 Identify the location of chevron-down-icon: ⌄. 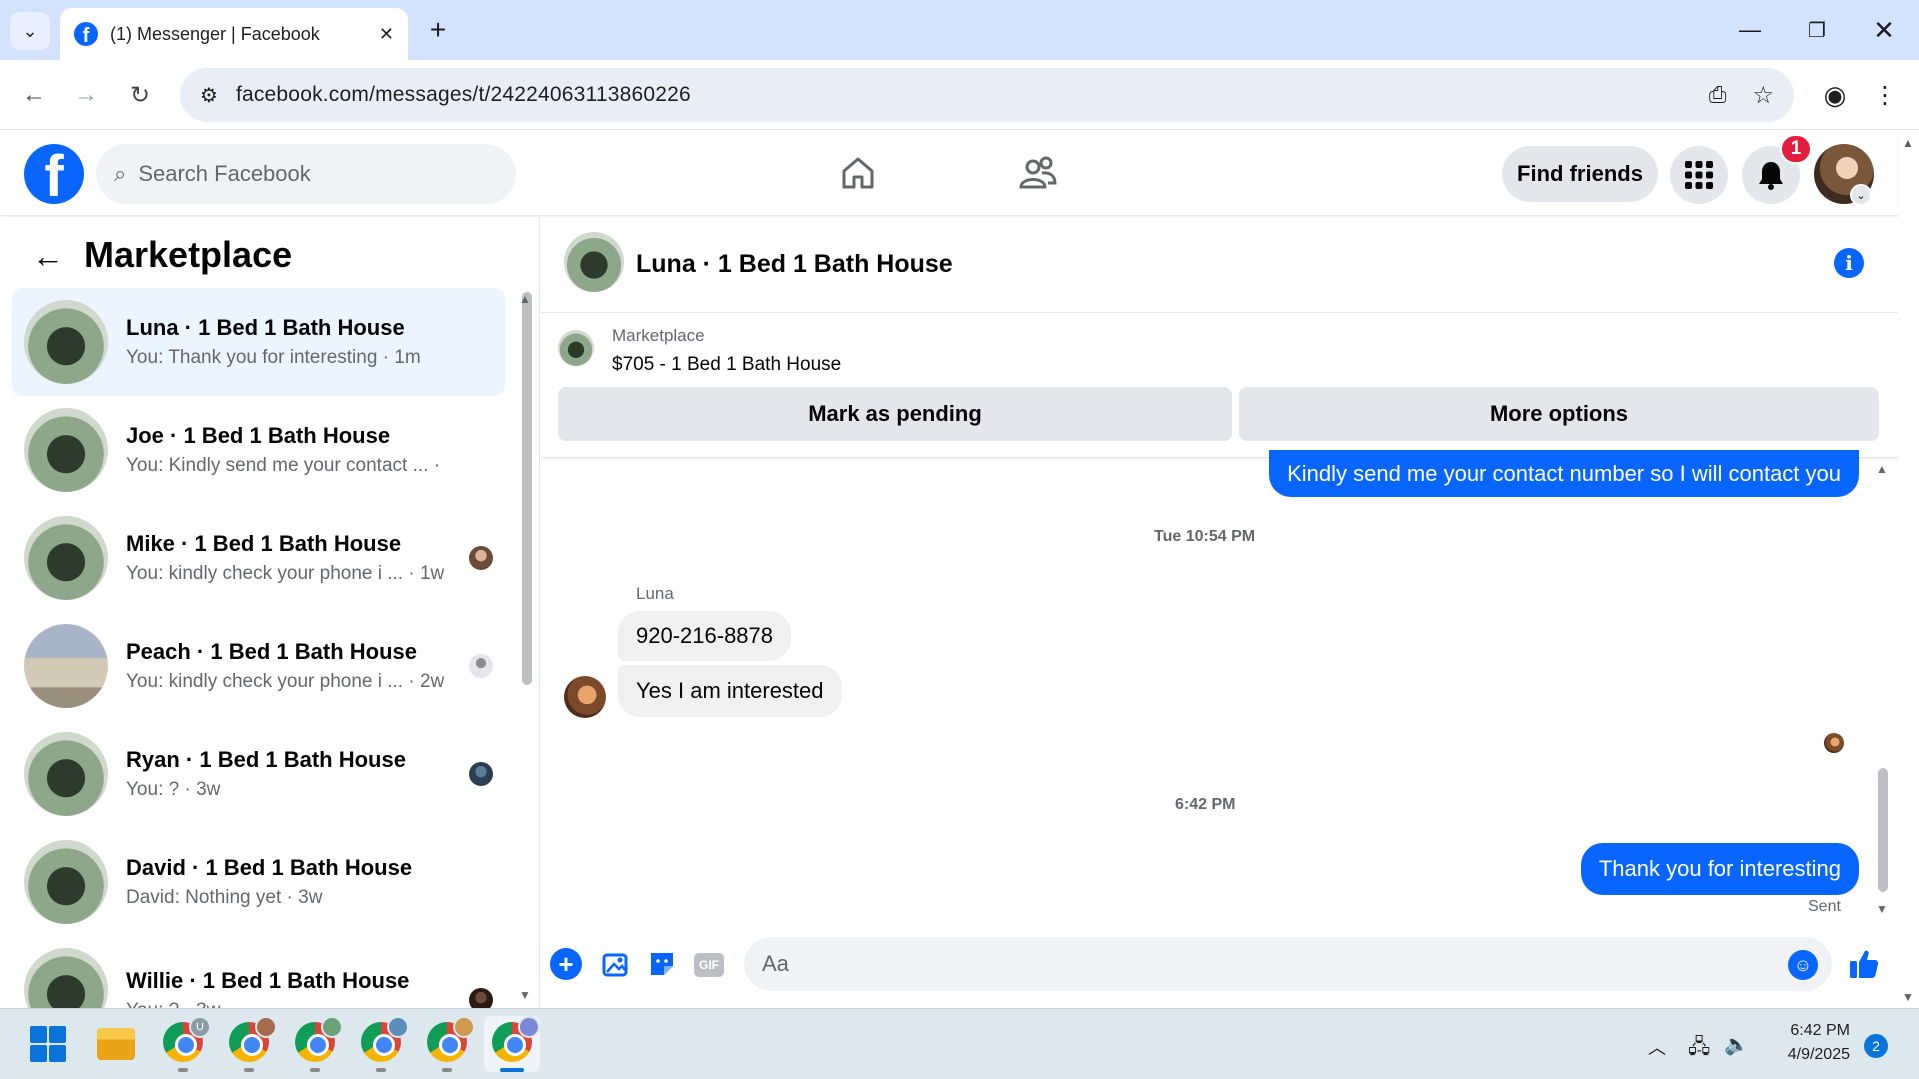
(1861, 195).